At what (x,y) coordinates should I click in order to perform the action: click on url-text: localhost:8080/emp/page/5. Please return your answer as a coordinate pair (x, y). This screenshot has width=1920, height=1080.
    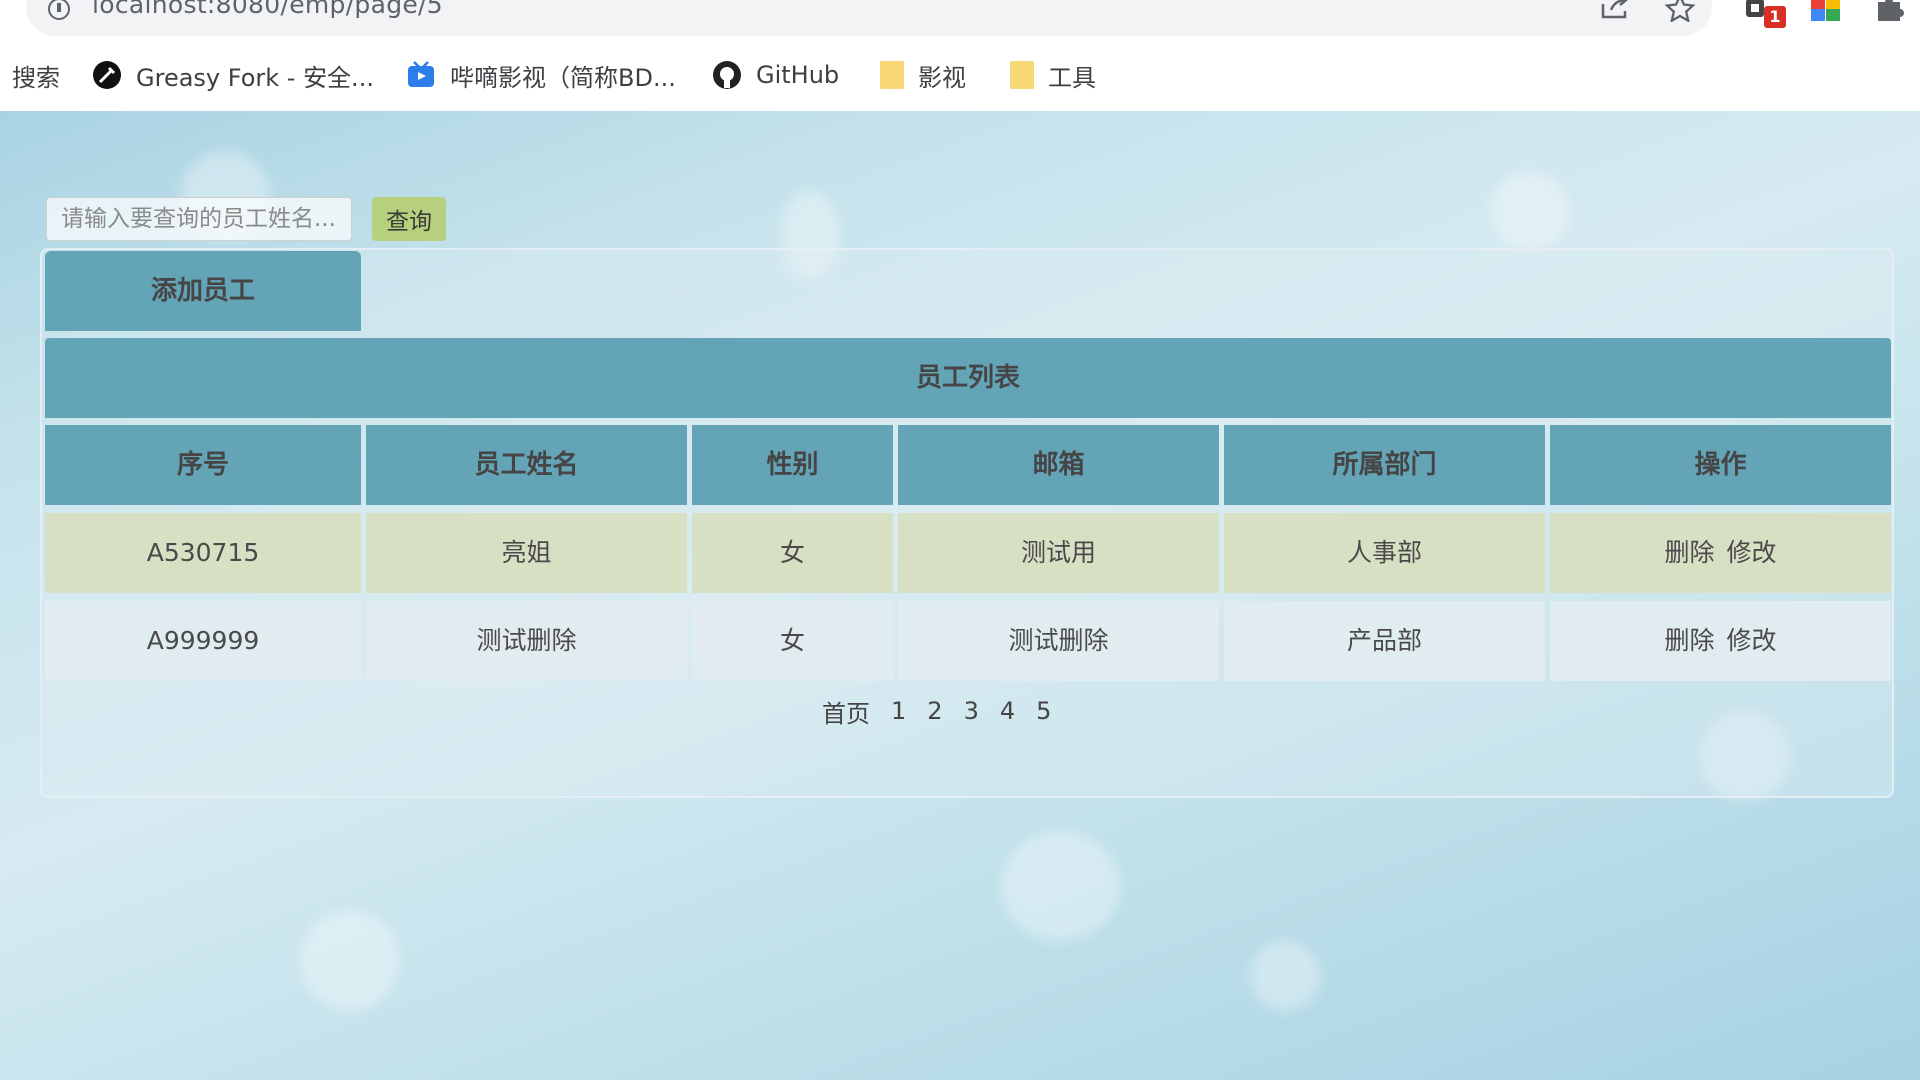
    Looking at the image, I should click on (267, 9).